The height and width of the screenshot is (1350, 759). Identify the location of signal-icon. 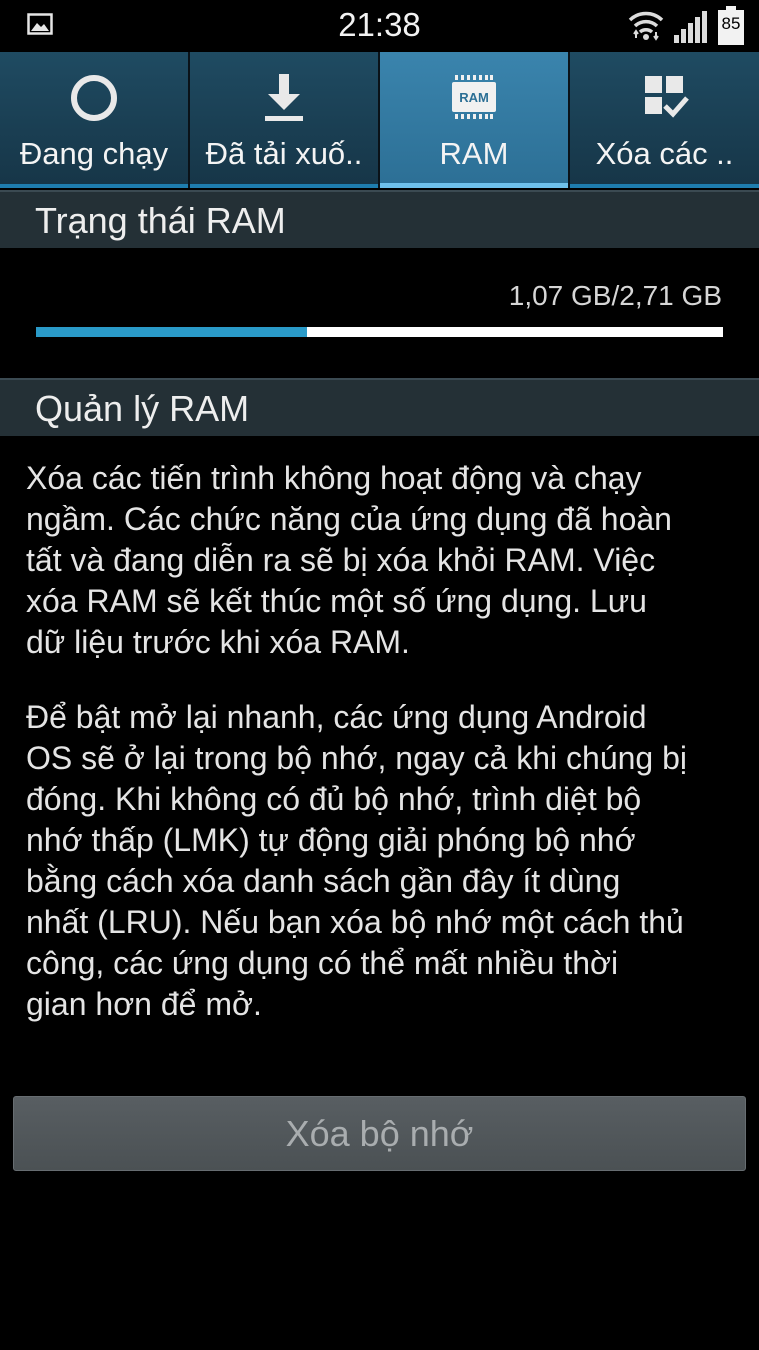
(690, 27).